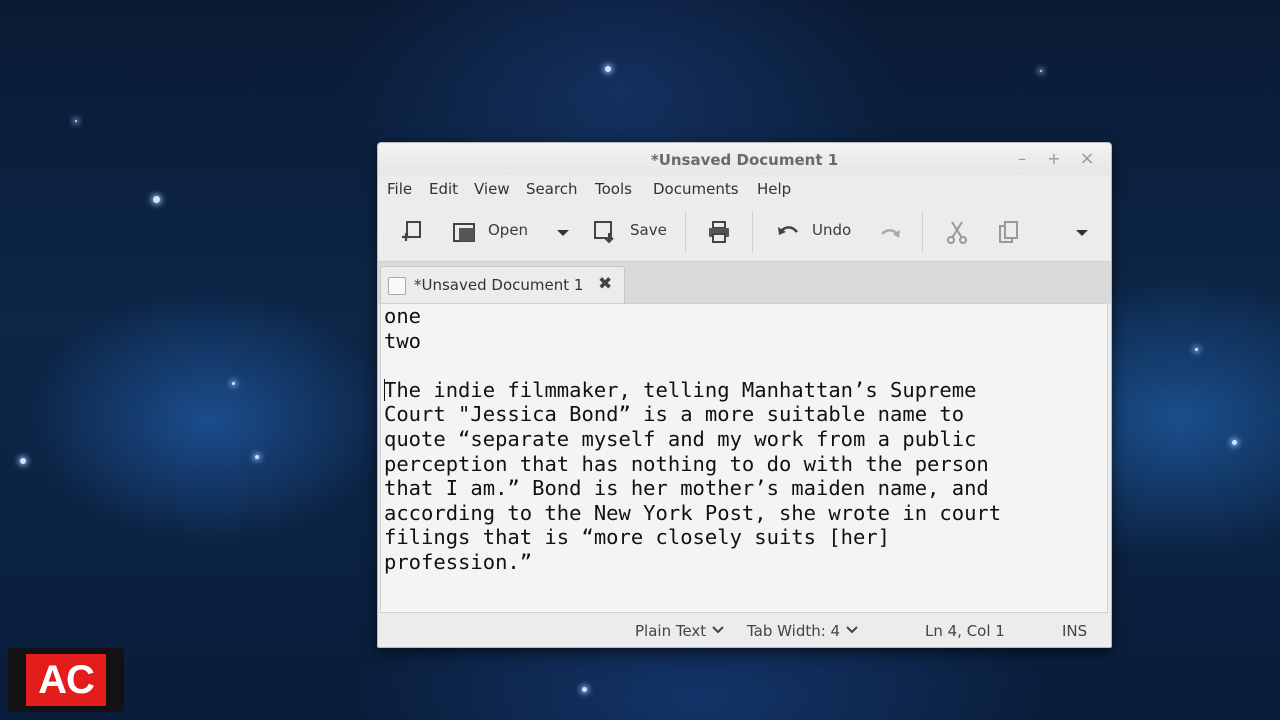  Describe the element at coordinates (1087, 159) in the screenshot. I see `close-button: ×` at that location.